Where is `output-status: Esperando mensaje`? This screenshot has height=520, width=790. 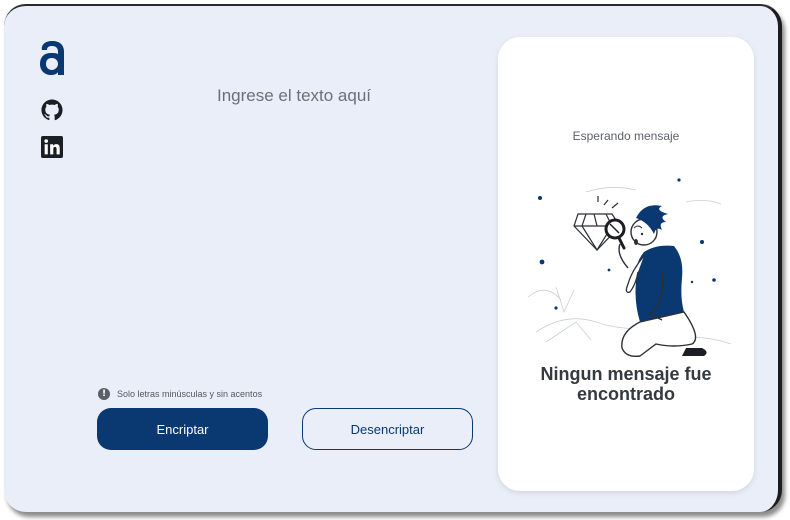 output-status: Esperando mensaje is located at coordinates (626, 136).